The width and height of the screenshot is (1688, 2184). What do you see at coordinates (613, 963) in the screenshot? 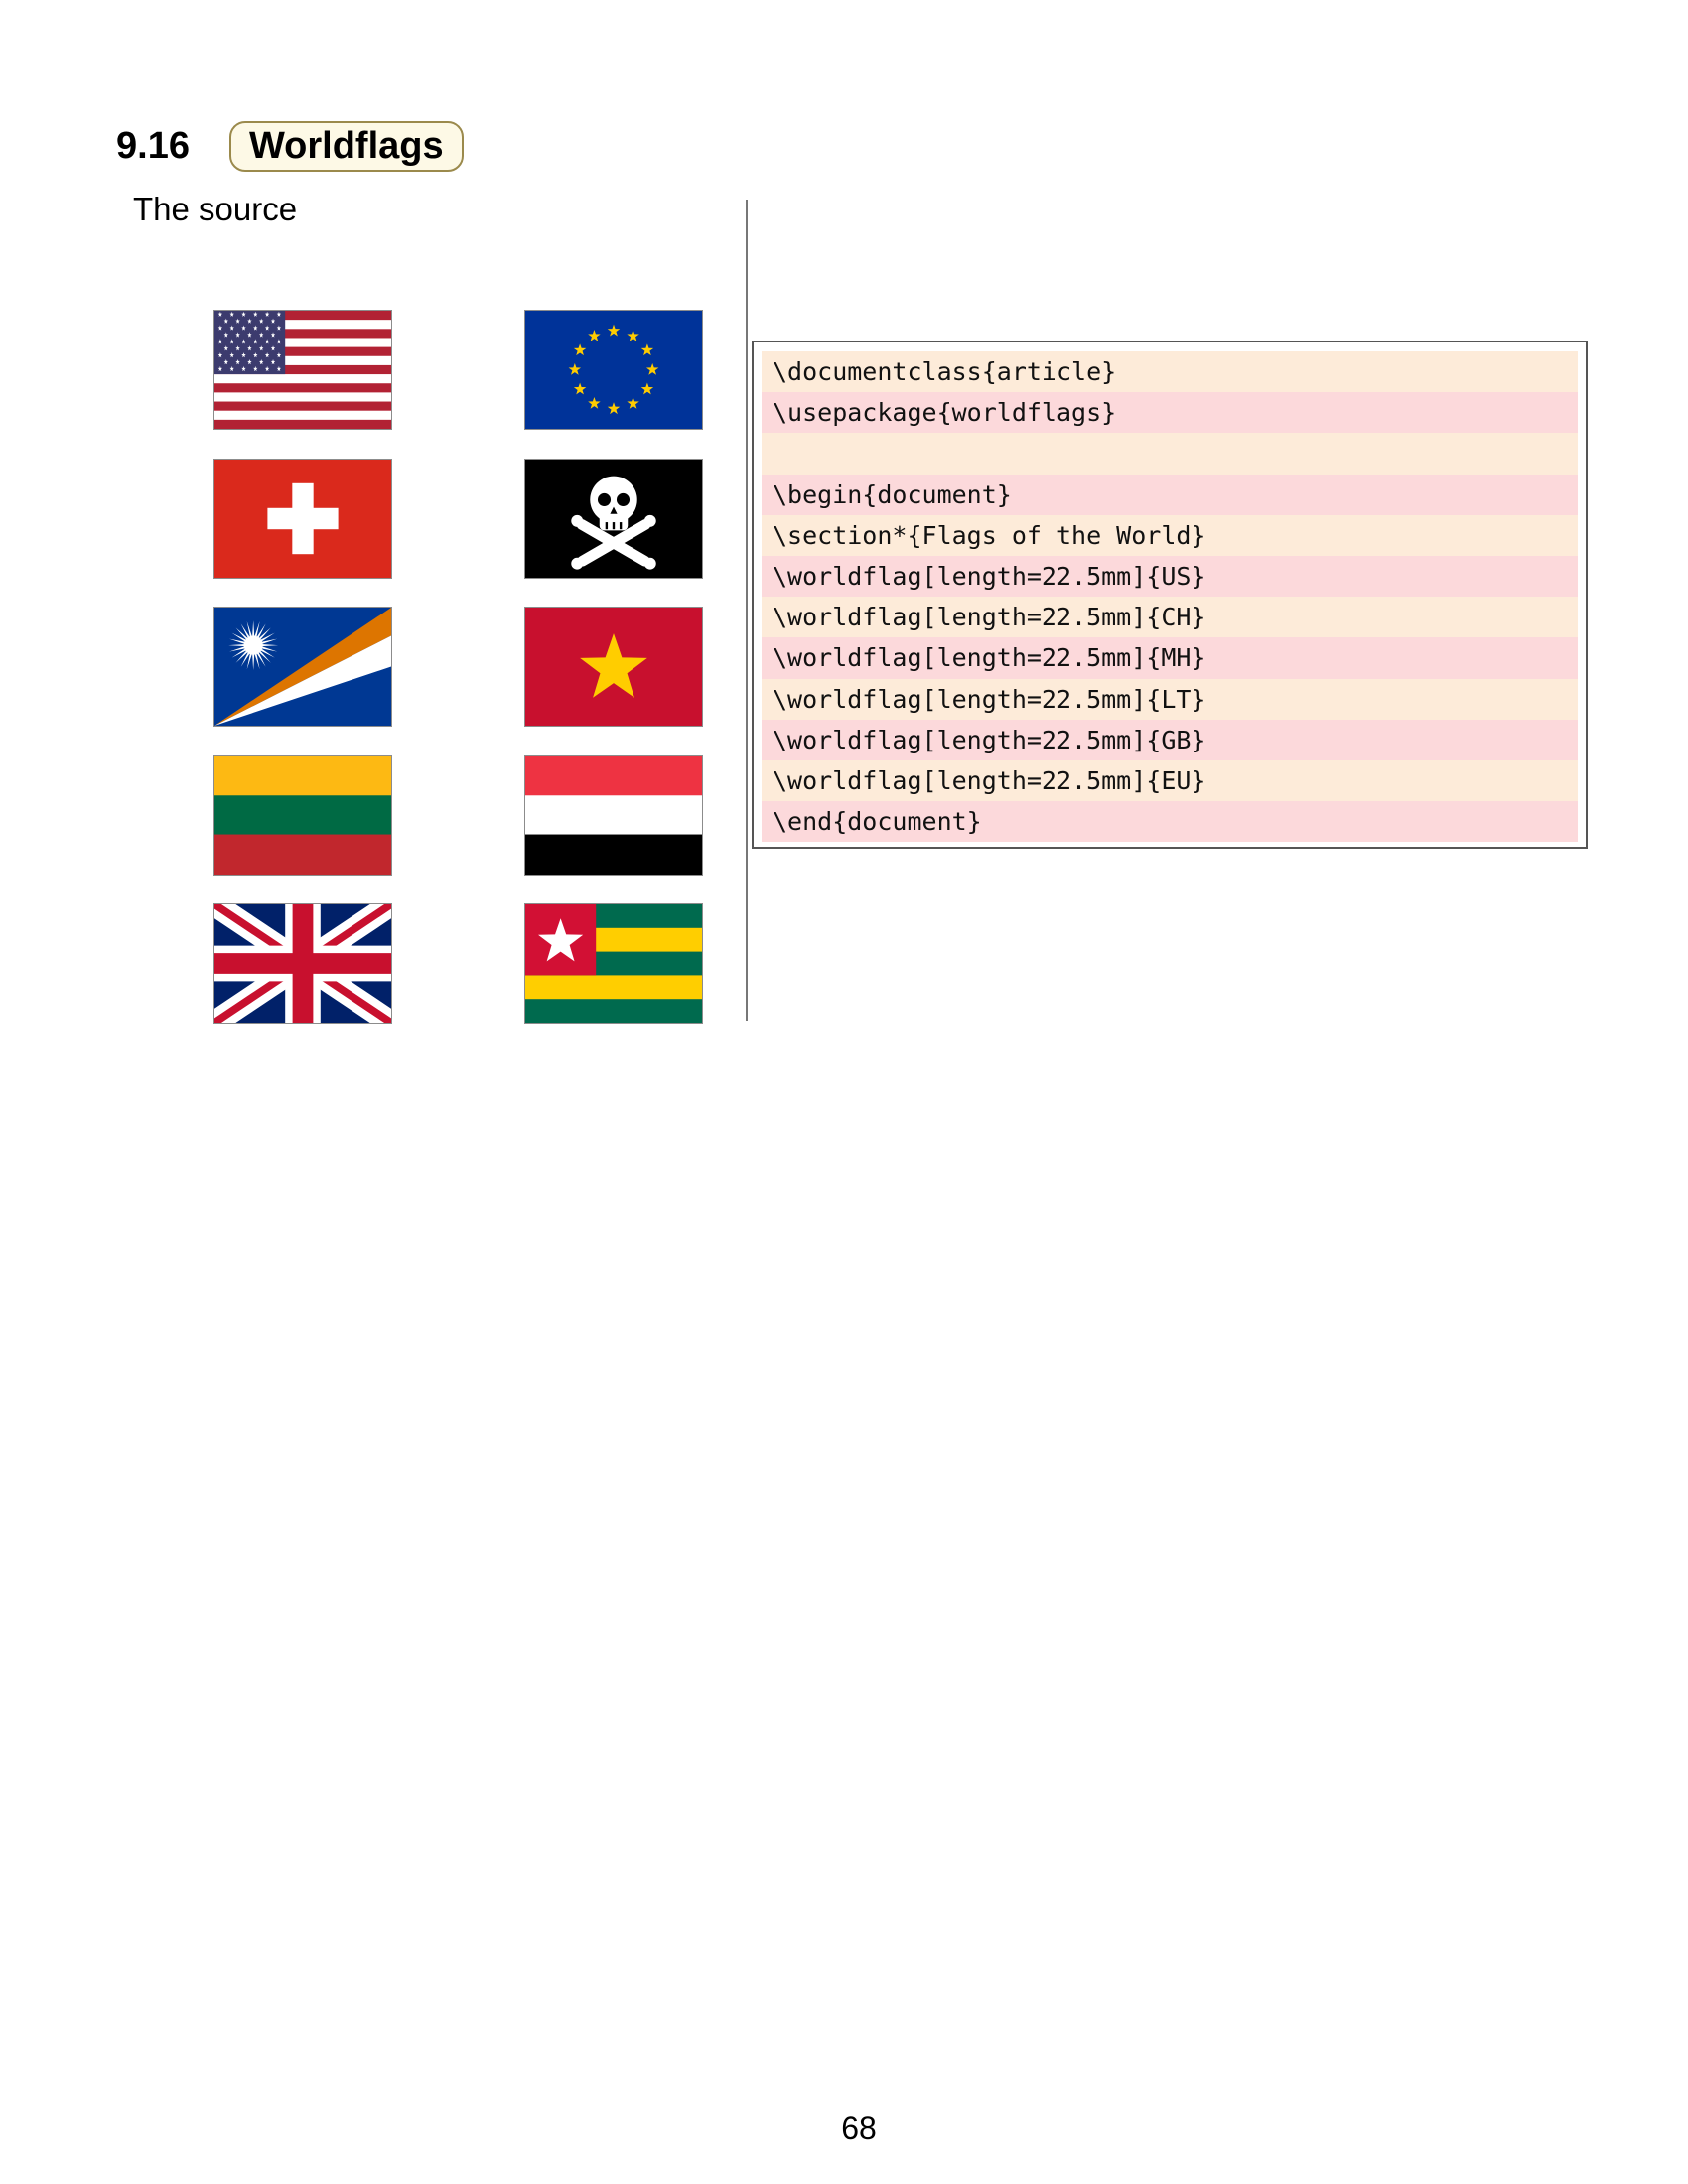
I see `tg-flag` at bounding box center [613, 963].